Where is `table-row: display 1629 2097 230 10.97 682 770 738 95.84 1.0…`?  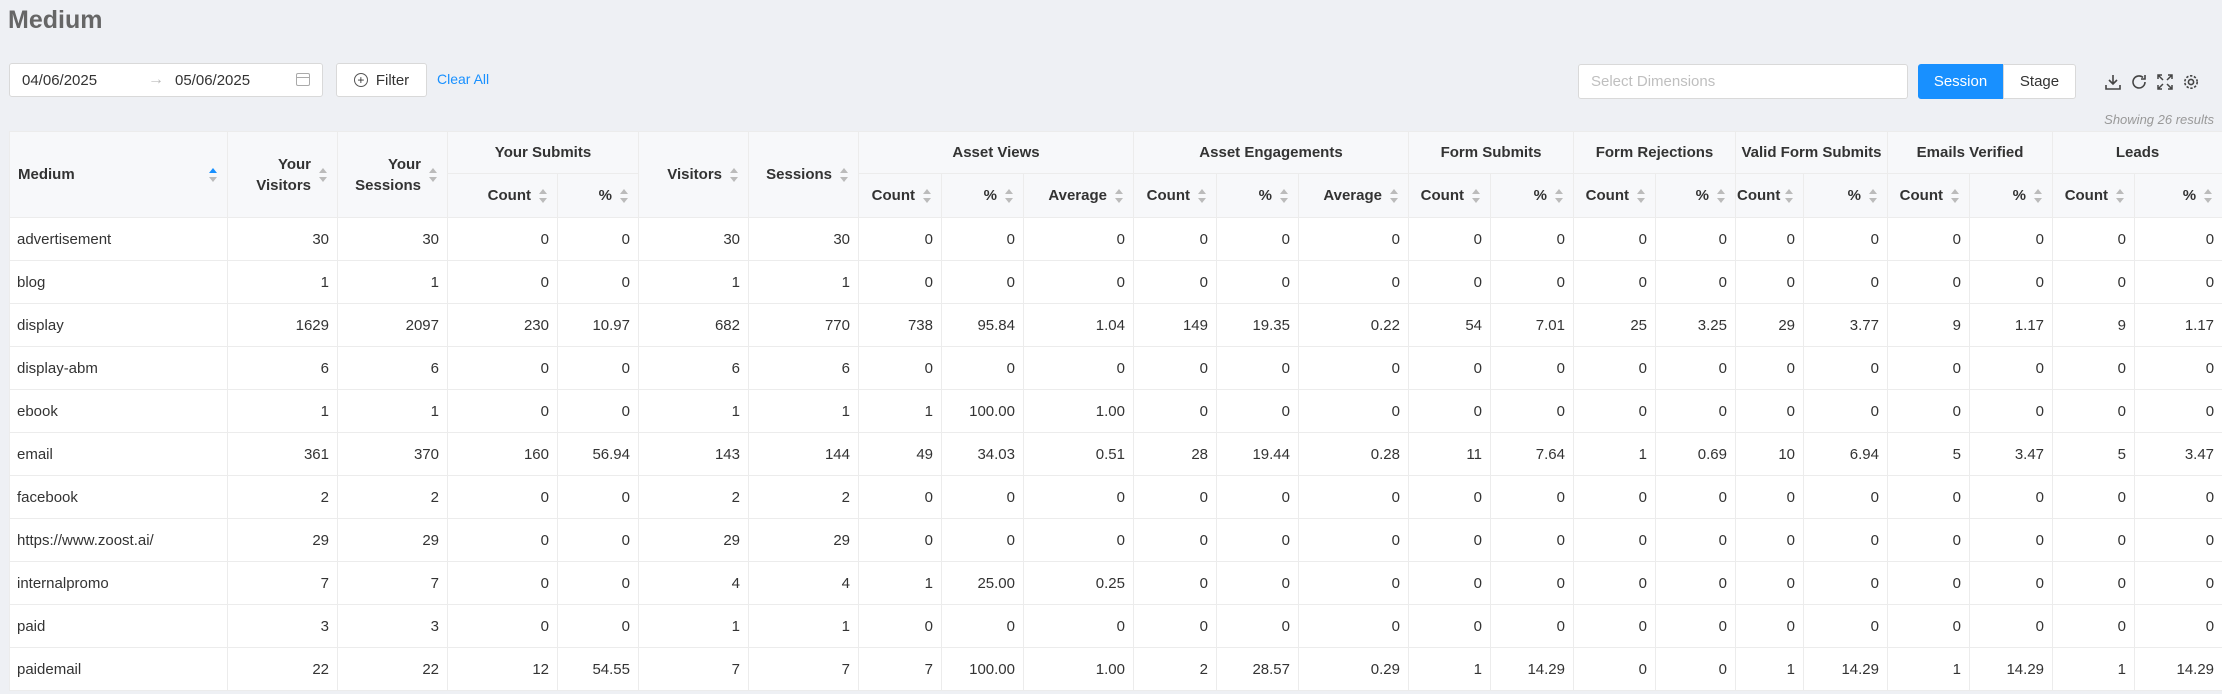 table-row: display 1629 2097 230 10.97 682 770 738 95.84 1.0… is located at coordinates (1115, 325).